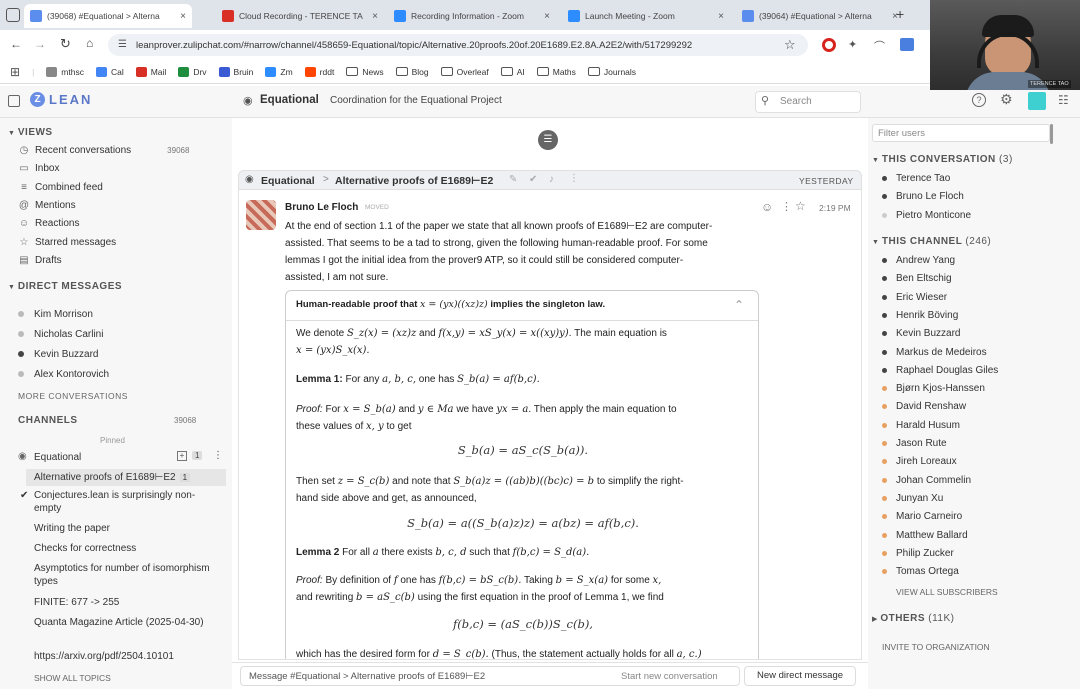 The image size is (1080, 689). Describe the element at coordinates (924, 406) in the screenshot. I see `user-list-item: David Renshaw` at that location.